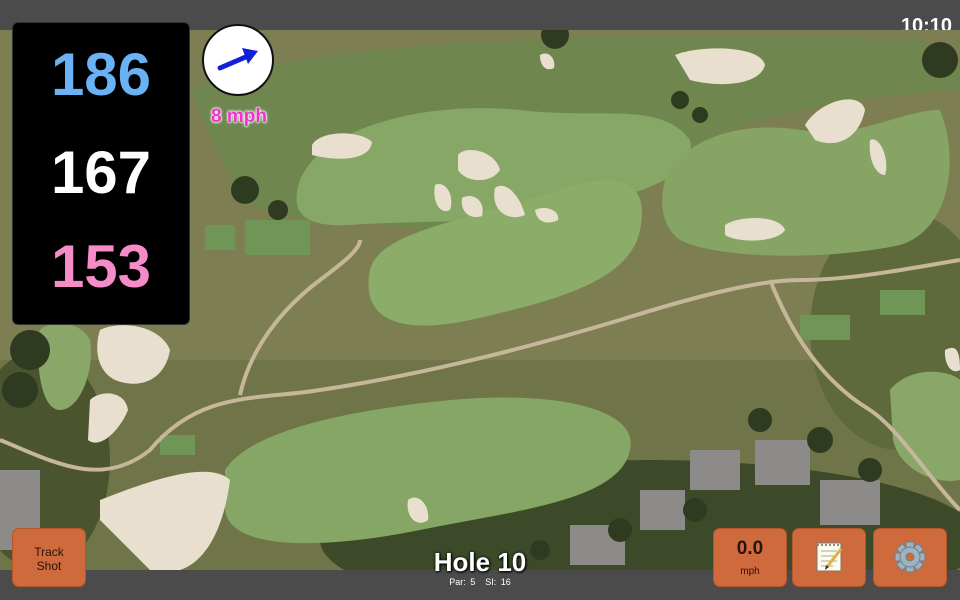 The width and height of the screenshot is (960, 600). I want to click on notes-button, so click(829, 557).